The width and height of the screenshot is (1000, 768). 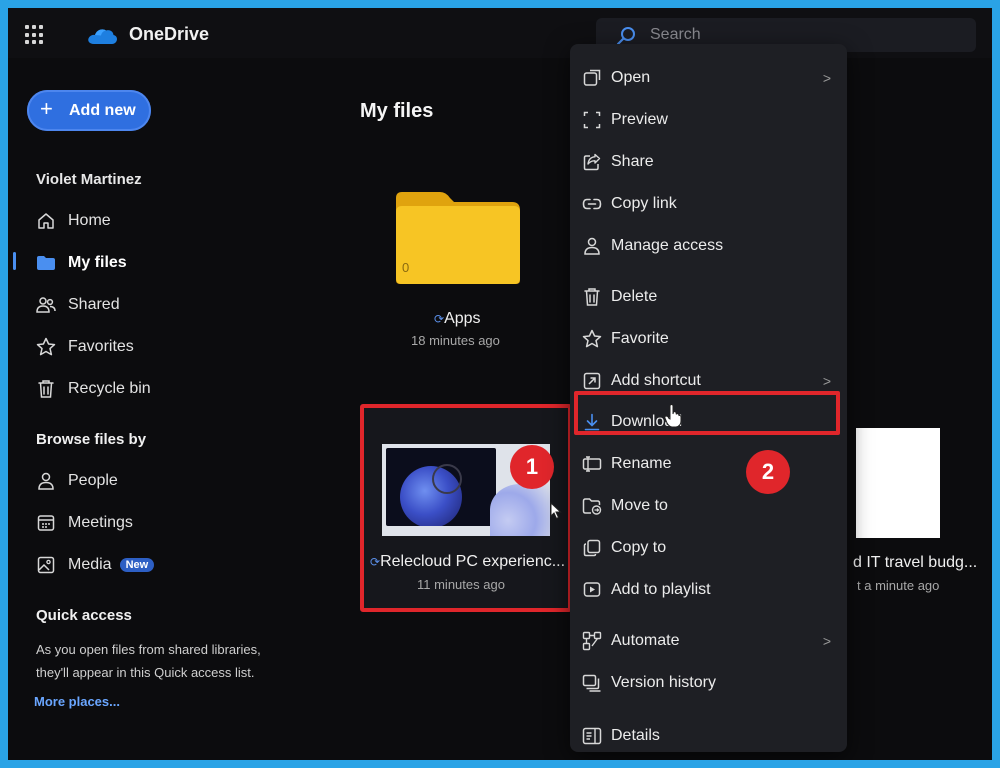 I want to click on menu-item-automate: Automate >, so click(x=708, y=641).